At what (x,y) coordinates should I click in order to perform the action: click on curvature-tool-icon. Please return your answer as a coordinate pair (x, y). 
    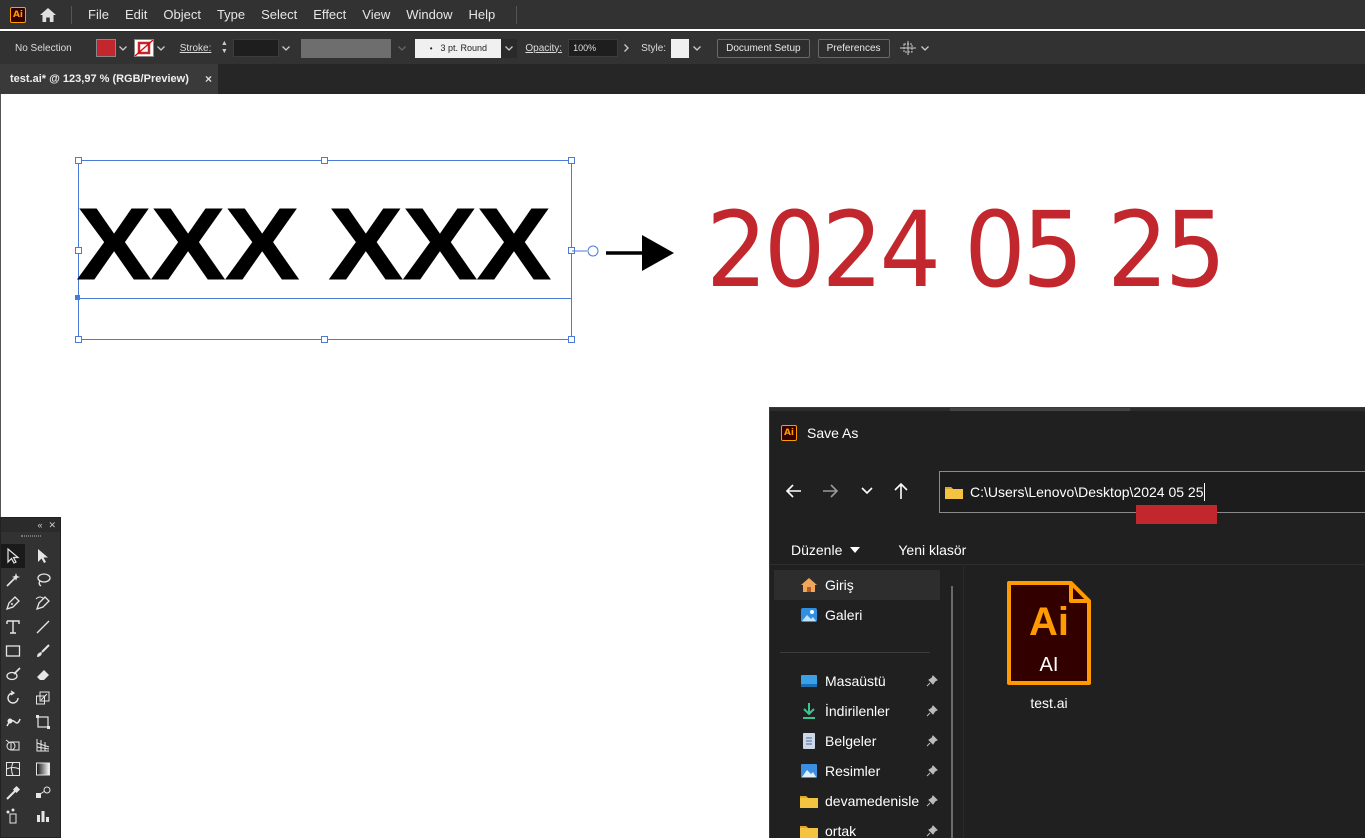
    Looking at the image, I should click on (43, 603).